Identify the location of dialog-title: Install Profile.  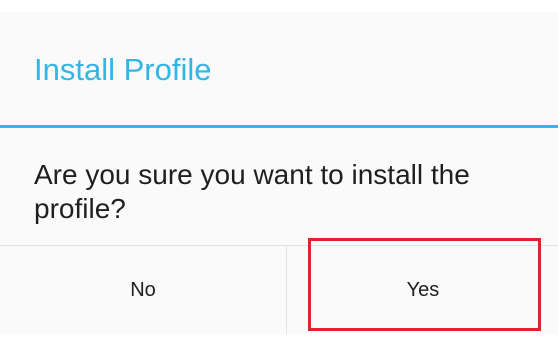
(123, 69).